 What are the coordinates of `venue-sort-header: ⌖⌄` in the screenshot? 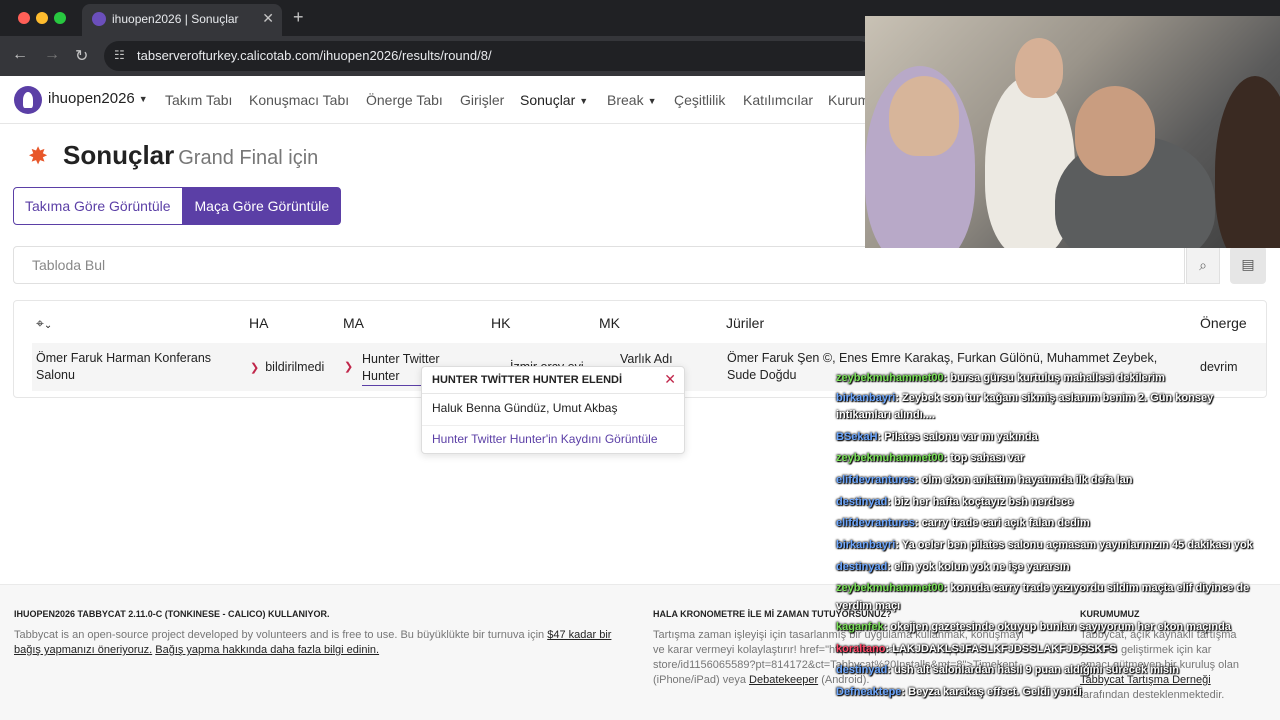 It's located at (44, 323).